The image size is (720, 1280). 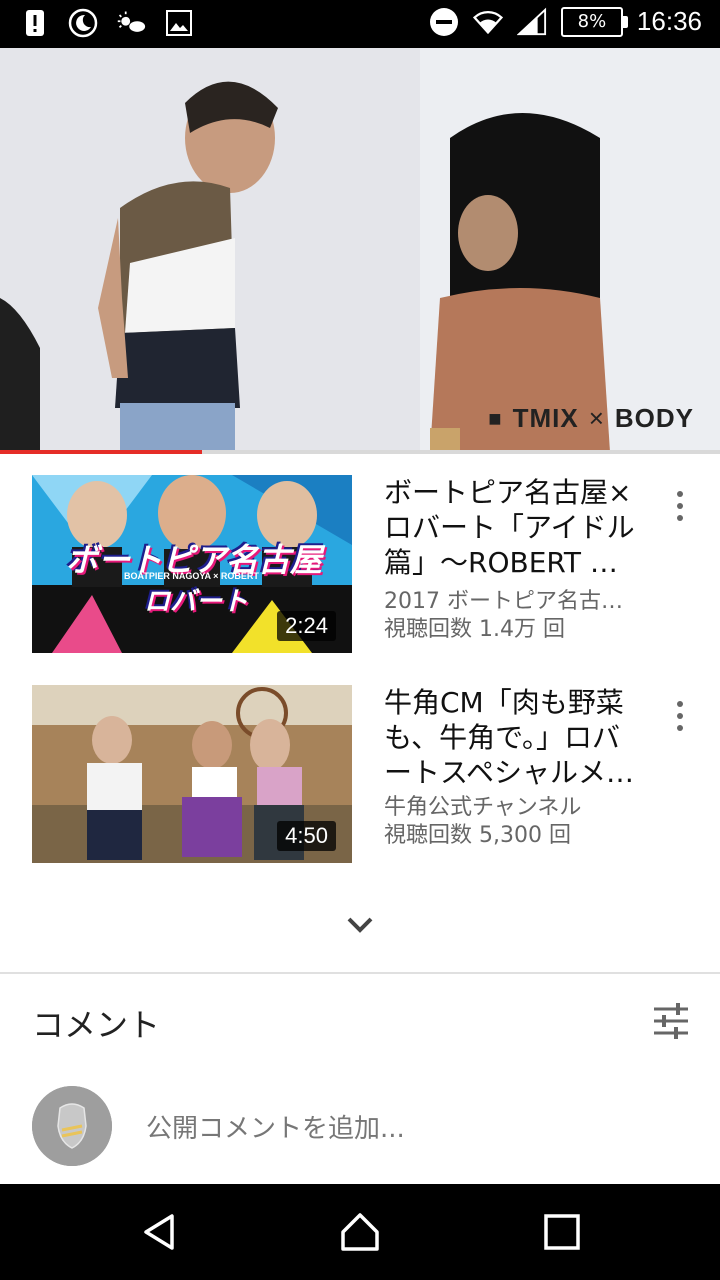 I want to click on avatar, so click(x=72, y=1126).